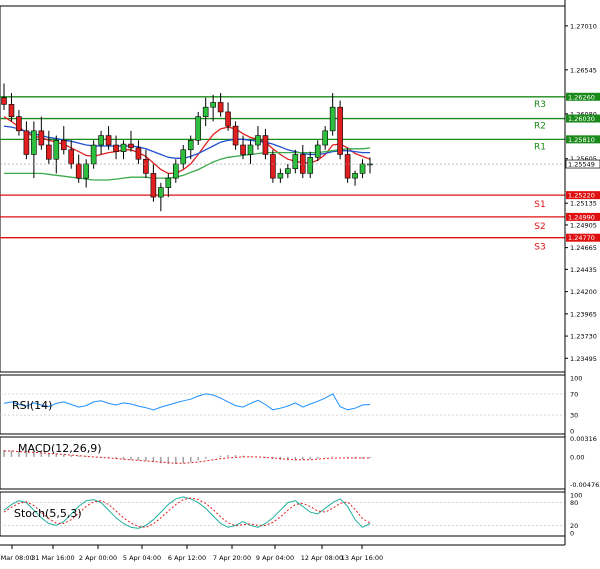 This screenshot has height=569, width=600. What do you see at coordinates (60, 448) in the screenshot?
I see `macd-label: MACD(12,26,9)` at bounding box center [60, 448].